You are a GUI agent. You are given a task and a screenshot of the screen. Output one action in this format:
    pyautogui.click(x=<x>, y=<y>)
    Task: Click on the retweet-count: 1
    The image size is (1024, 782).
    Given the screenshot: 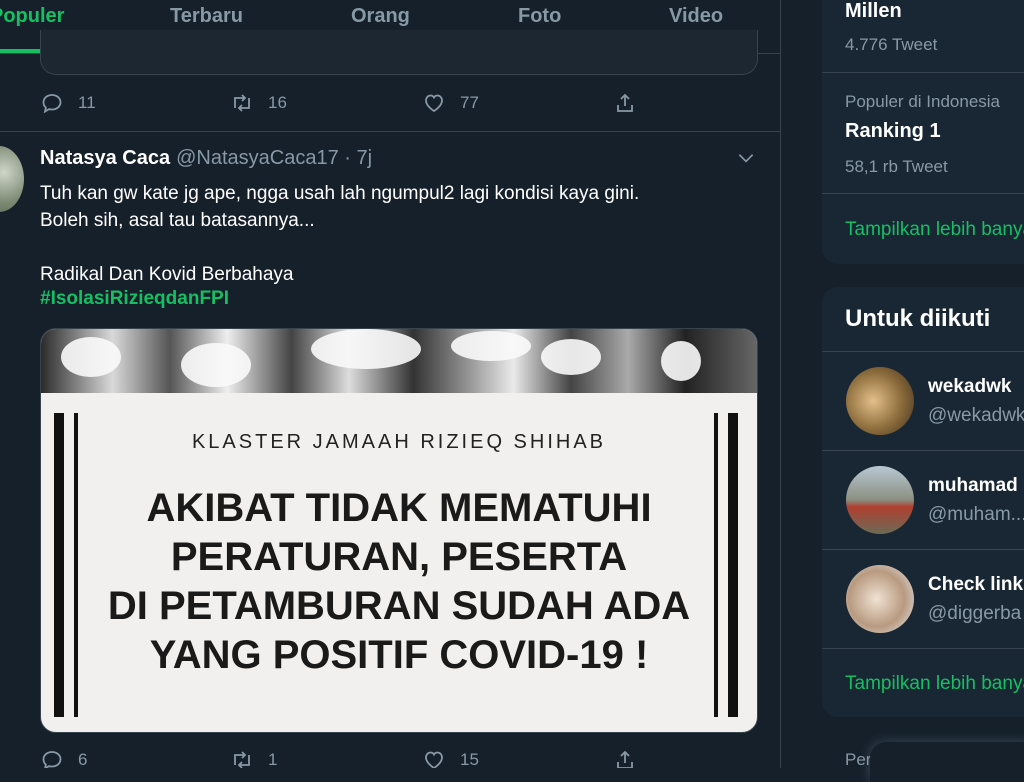 What is the action you would take?
    pyautogui.click(x=273, y=759)
    